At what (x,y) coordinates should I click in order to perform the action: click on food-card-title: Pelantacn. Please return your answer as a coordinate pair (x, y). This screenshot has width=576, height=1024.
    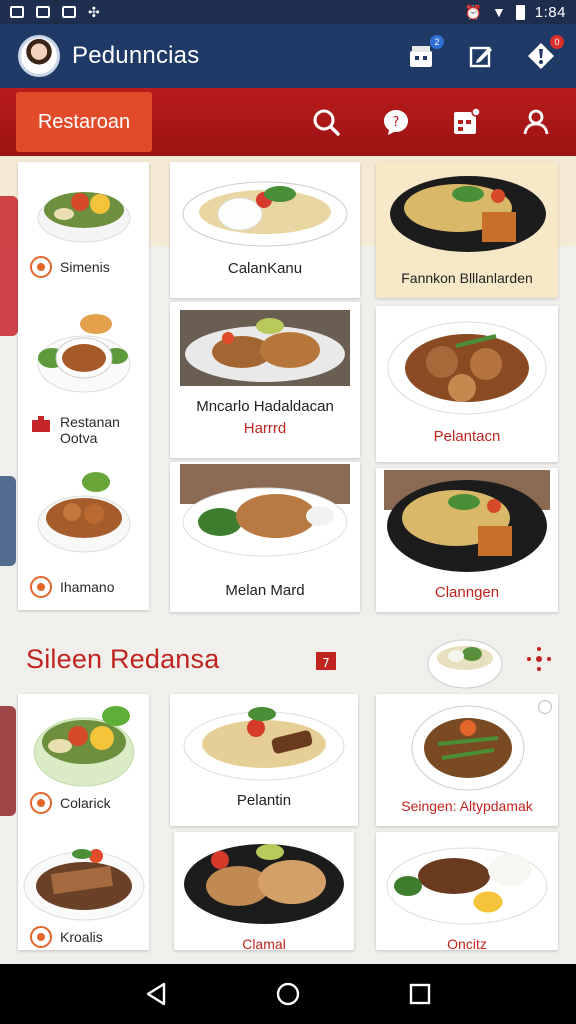
    Looking at the image, I should click on (467, 436).